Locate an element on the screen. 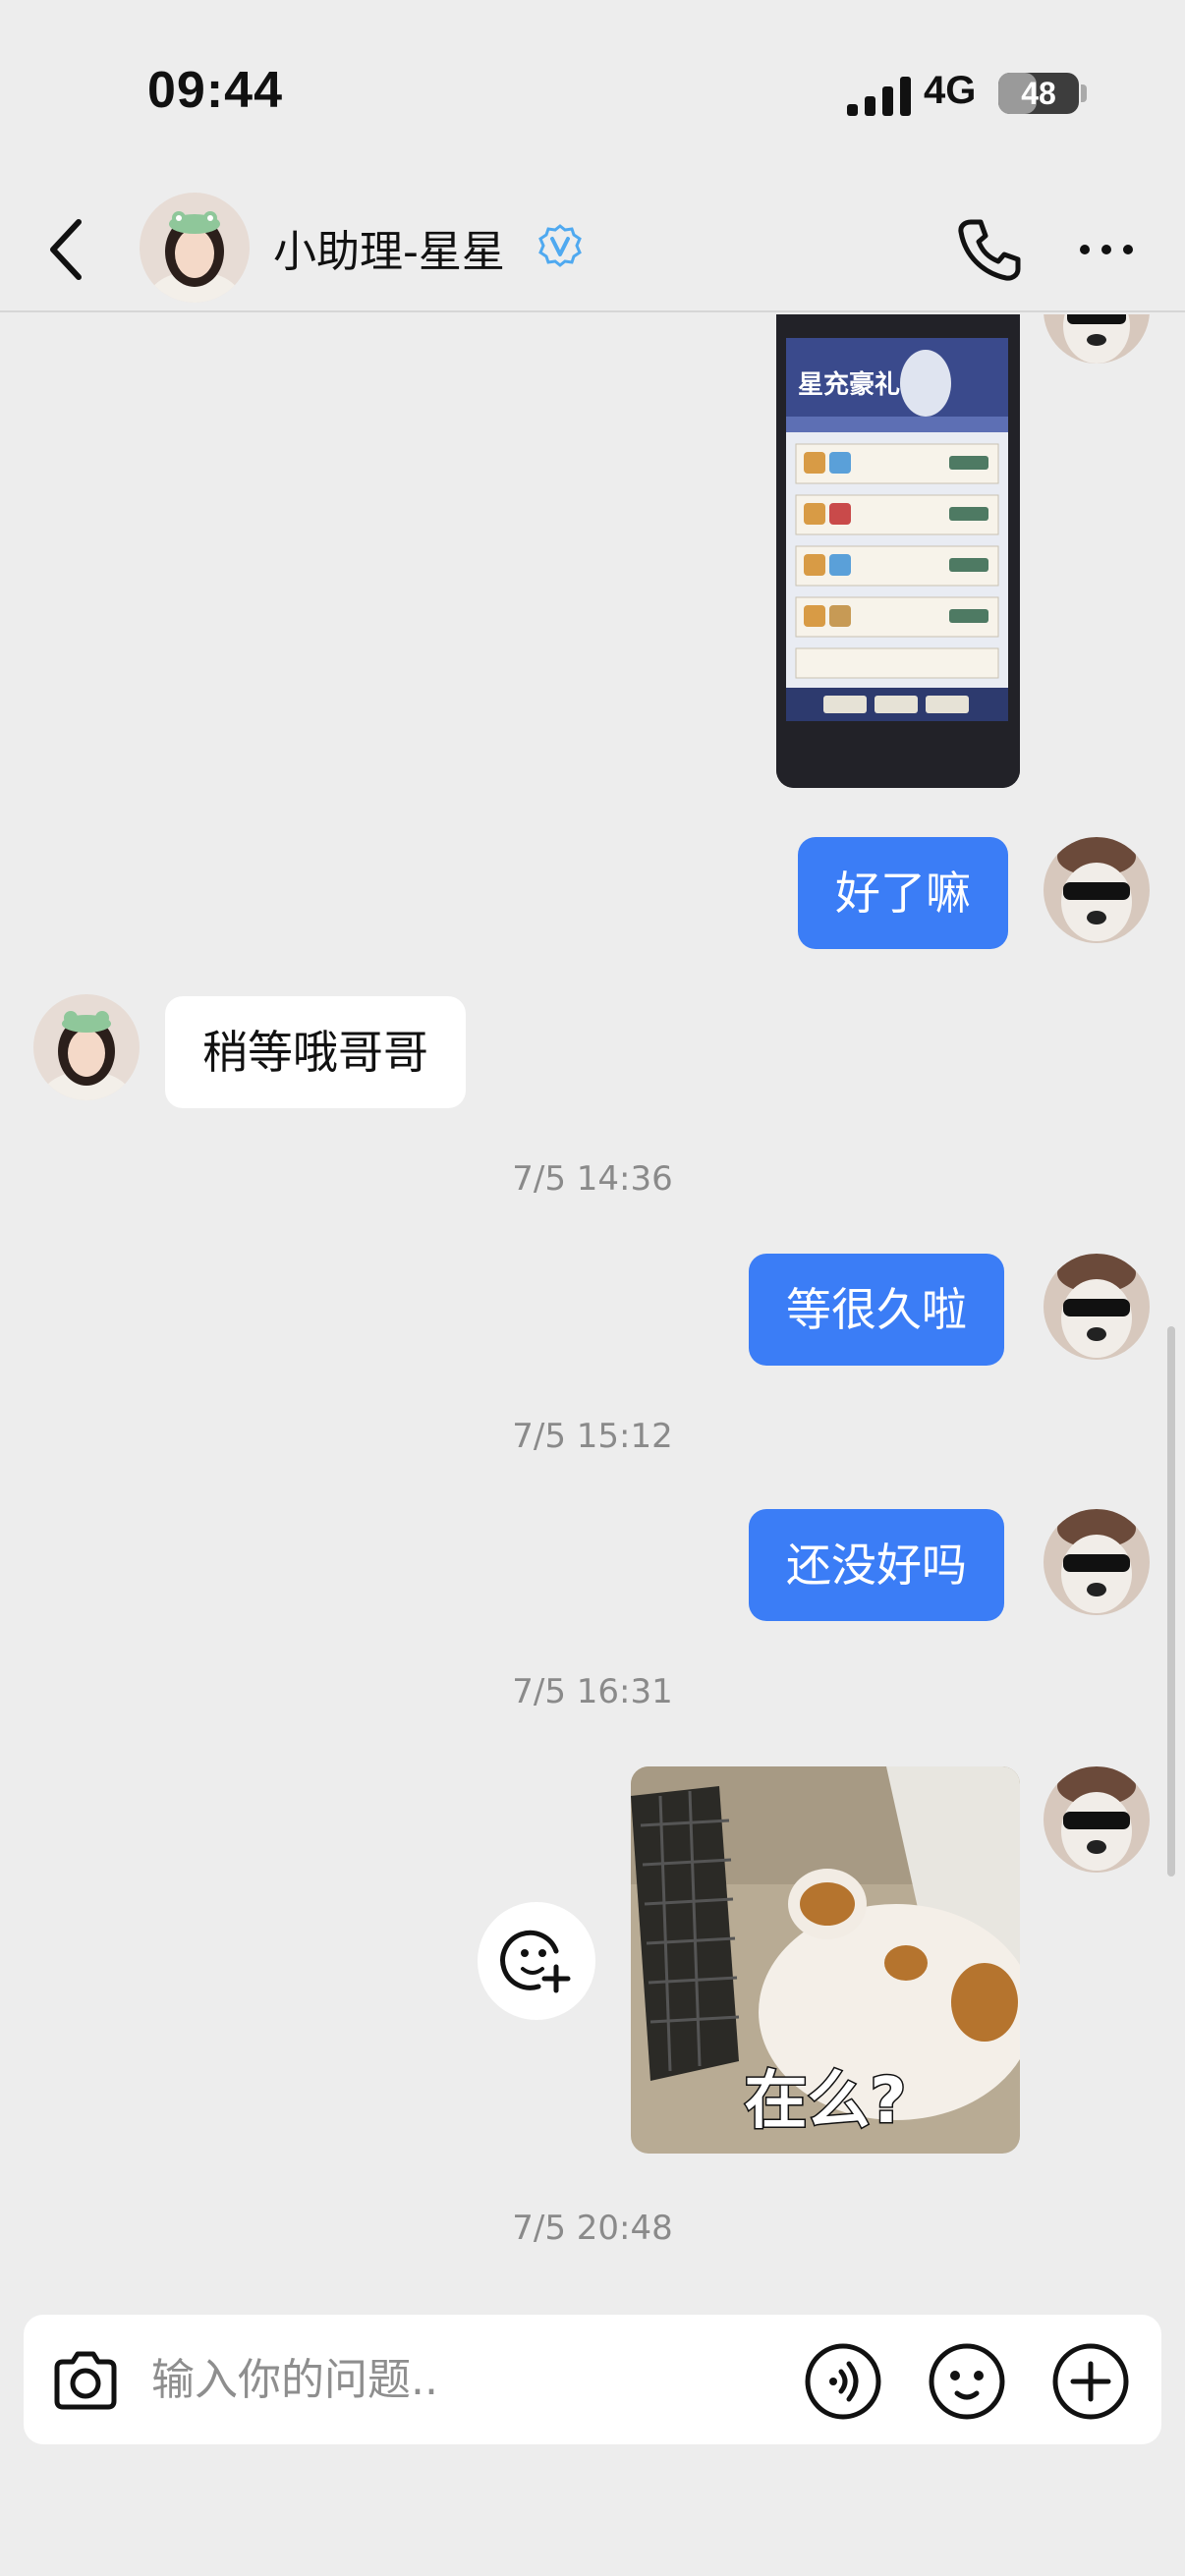 This screenshot has height=2576, width=1185. sticker-caption: 在么? is located at coordinates (825, 2101).